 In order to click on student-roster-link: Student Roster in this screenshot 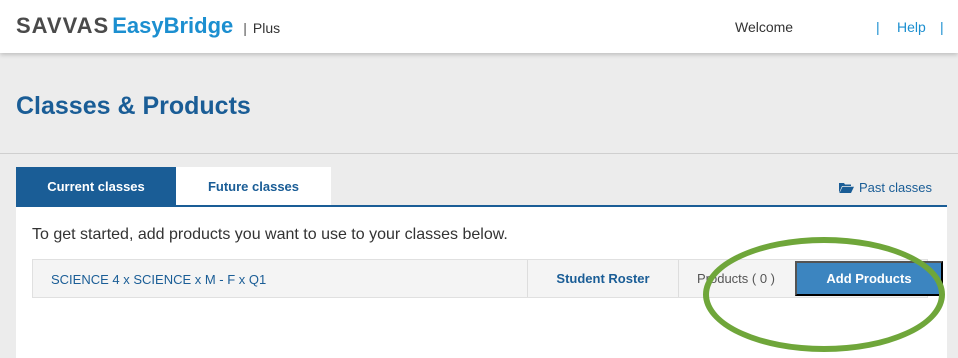, I will do `click(603, 278)`.